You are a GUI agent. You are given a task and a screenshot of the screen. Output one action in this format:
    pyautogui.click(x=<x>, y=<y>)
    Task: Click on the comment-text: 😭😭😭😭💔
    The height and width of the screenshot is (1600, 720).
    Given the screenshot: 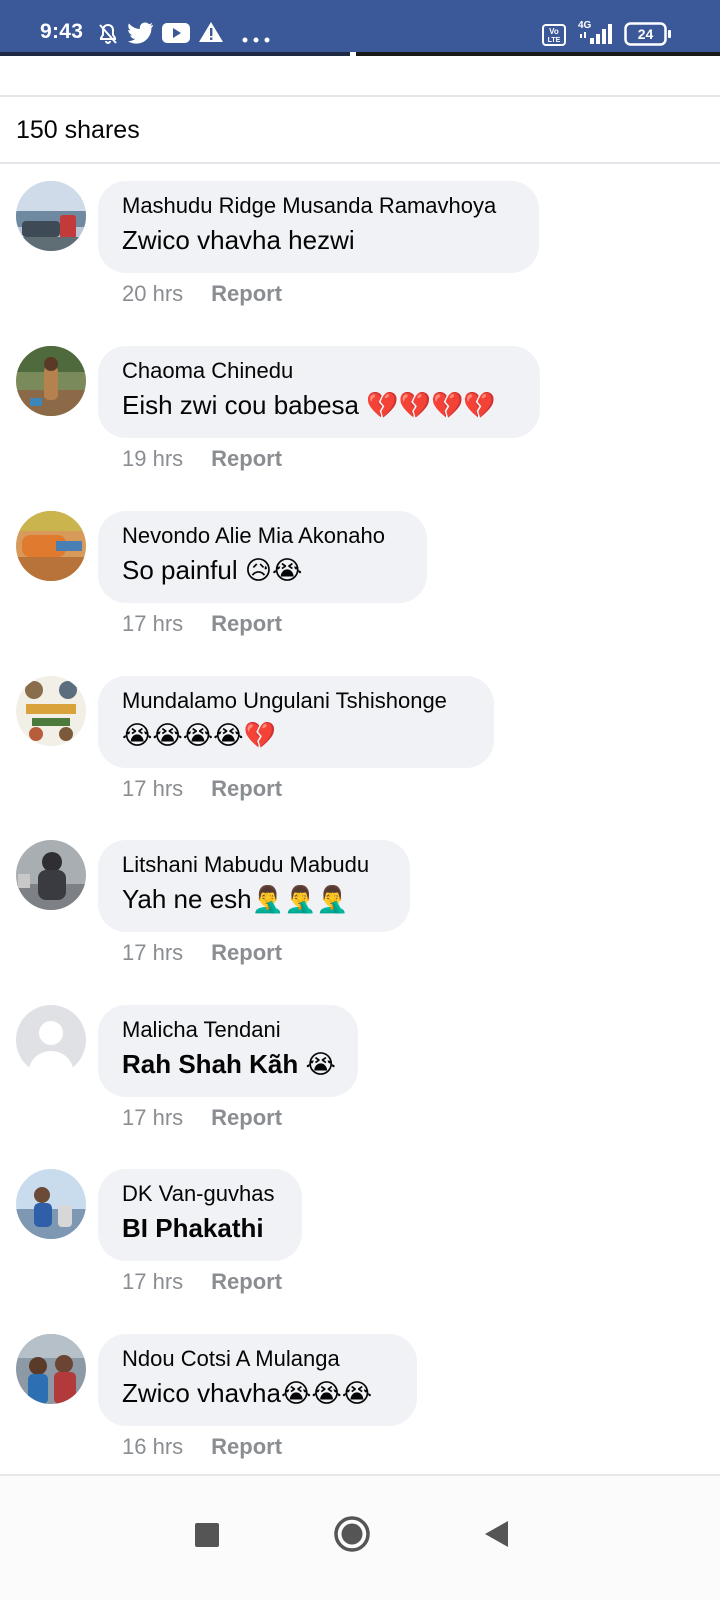 What is the action you would take?
    pyautogui.click(x=199, y=735)
    